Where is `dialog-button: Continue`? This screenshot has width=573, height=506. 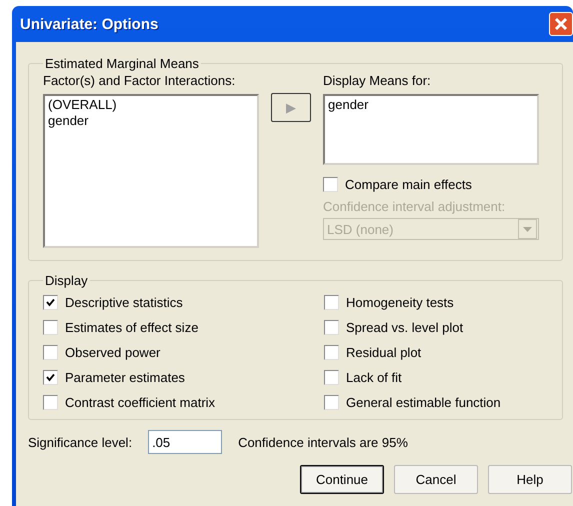
dialog-button: Continue is located at coordinates (342, 479).